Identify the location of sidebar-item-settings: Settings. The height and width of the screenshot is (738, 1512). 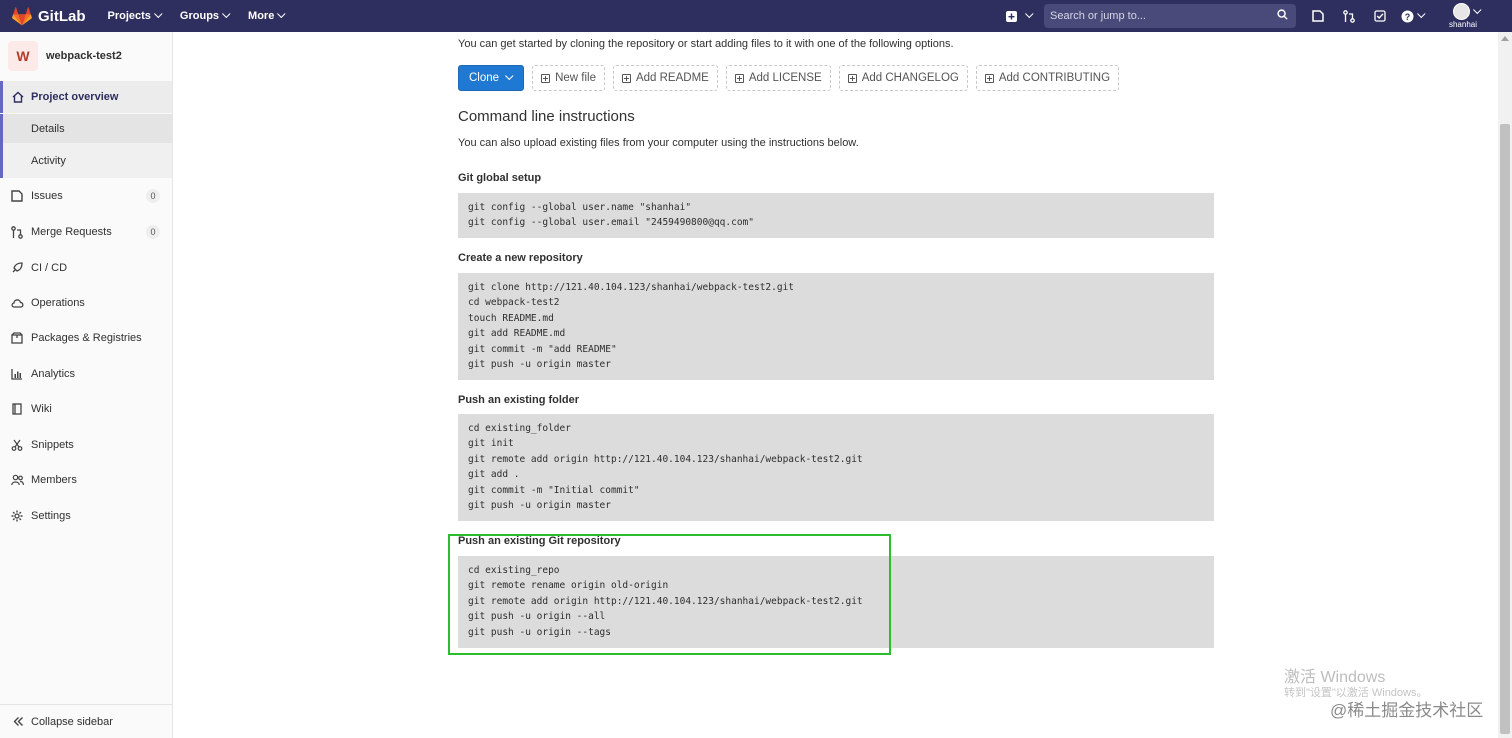
(86, 516).